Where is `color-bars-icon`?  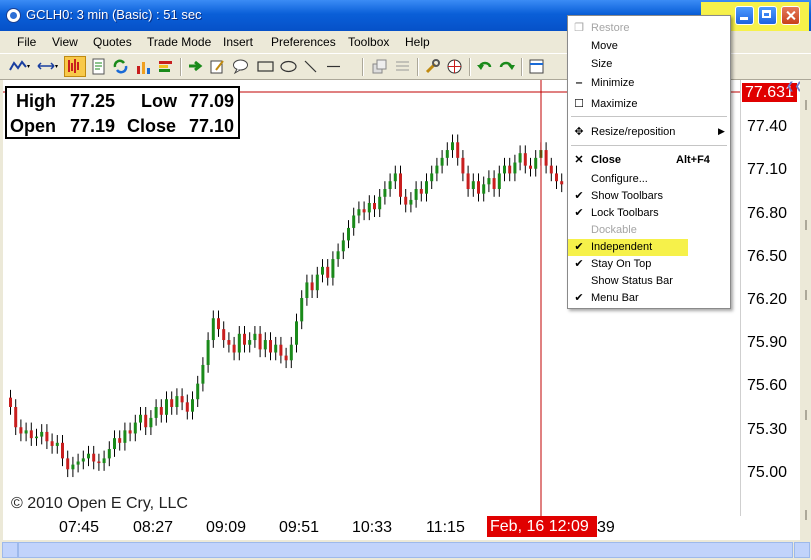 color-bars-icon is located at coordinates (165, 66).